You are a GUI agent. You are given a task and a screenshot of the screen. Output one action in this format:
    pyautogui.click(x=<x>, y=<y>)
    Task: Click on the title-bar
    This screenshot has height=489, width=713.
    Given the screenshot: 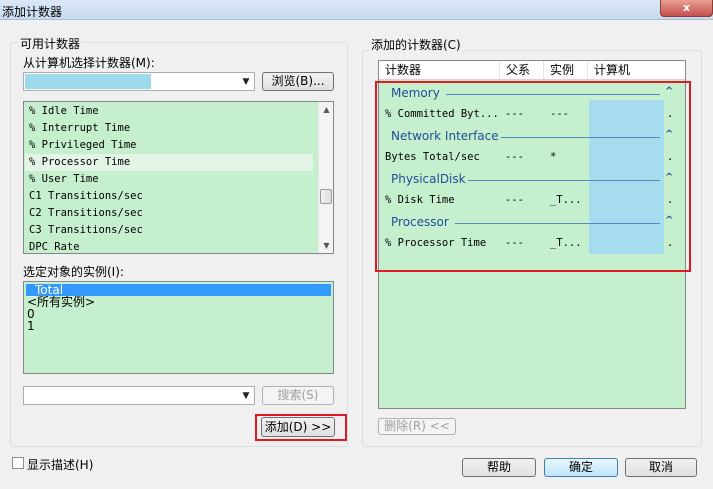 What is the action you would take?
    pyautogui.click(x=356, y=10)
    